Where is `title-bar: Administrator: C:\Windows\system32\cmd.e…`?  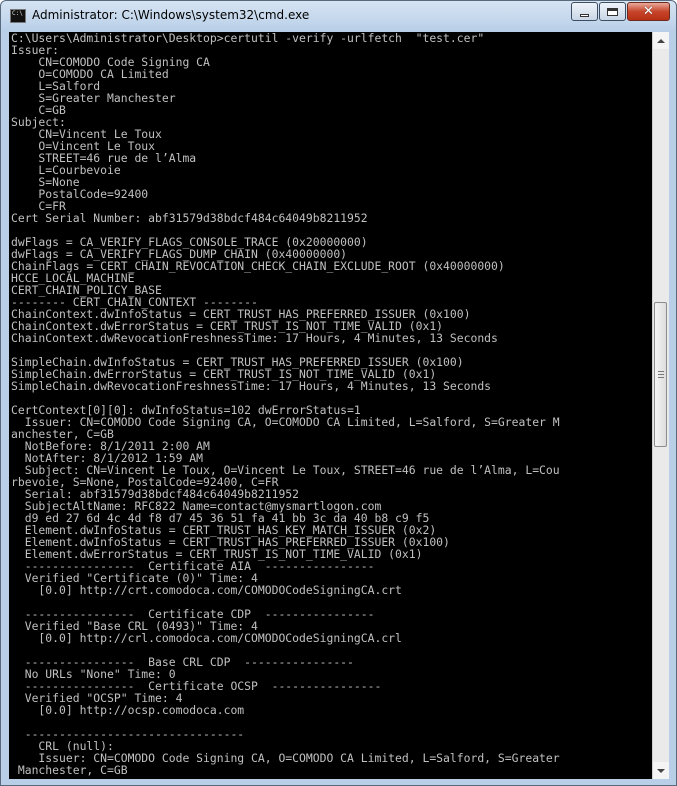
title-bar: Administrator: C:\Windows\system32\cmd.e… is located at coordinates (338, 16).